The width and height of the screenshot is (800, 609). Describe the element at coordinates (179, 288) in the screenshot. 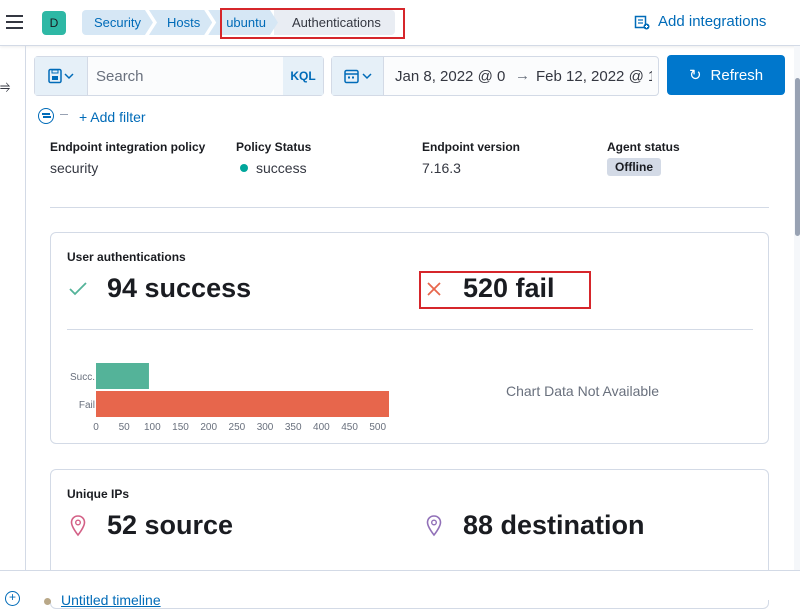

I see `success-count: 94 success` at that location.